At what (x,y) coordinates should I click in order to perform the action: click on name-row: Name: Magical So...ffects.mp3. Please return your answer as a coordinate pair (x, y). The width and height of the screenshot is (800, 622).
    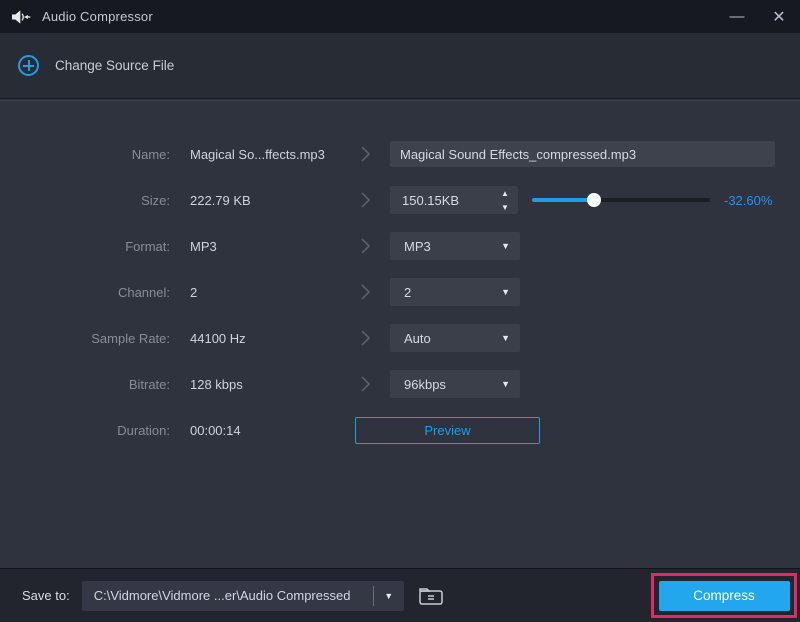
    Looking at the image, I should click on (400, 154).